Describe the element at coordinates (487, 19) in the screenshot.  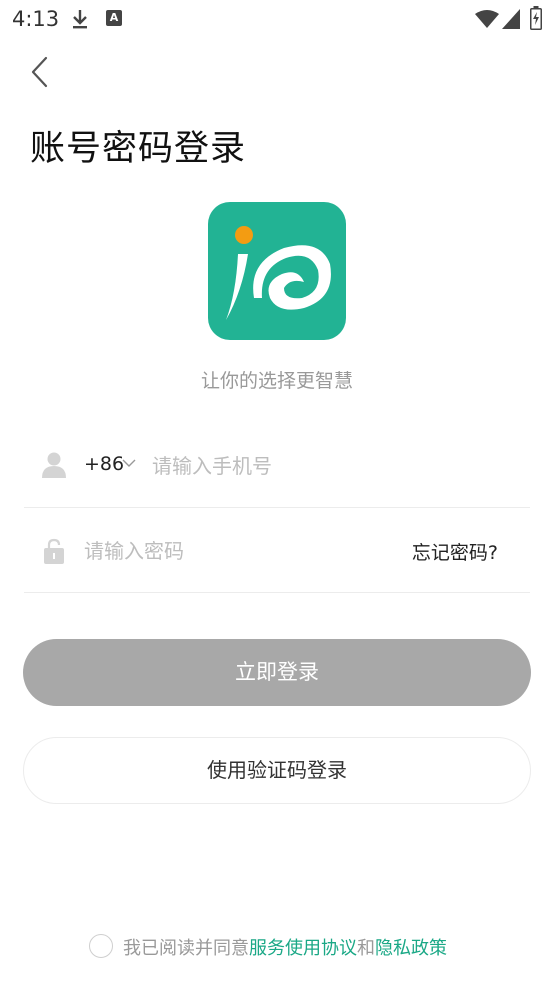
I see `wifi-icon` at that location.